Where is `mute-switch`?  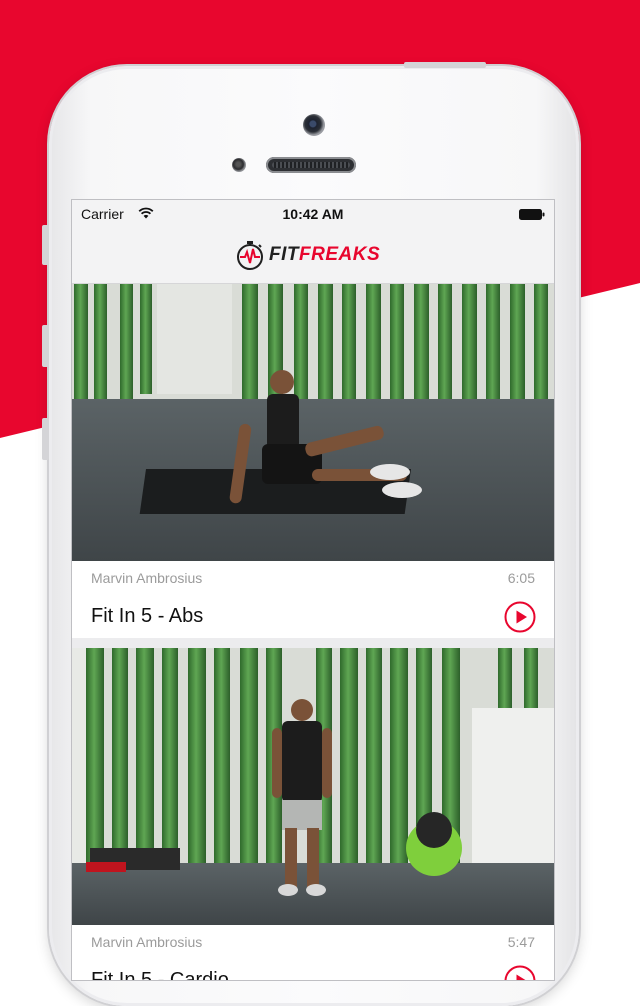 mute-switch is located at coordinates (45, 245).